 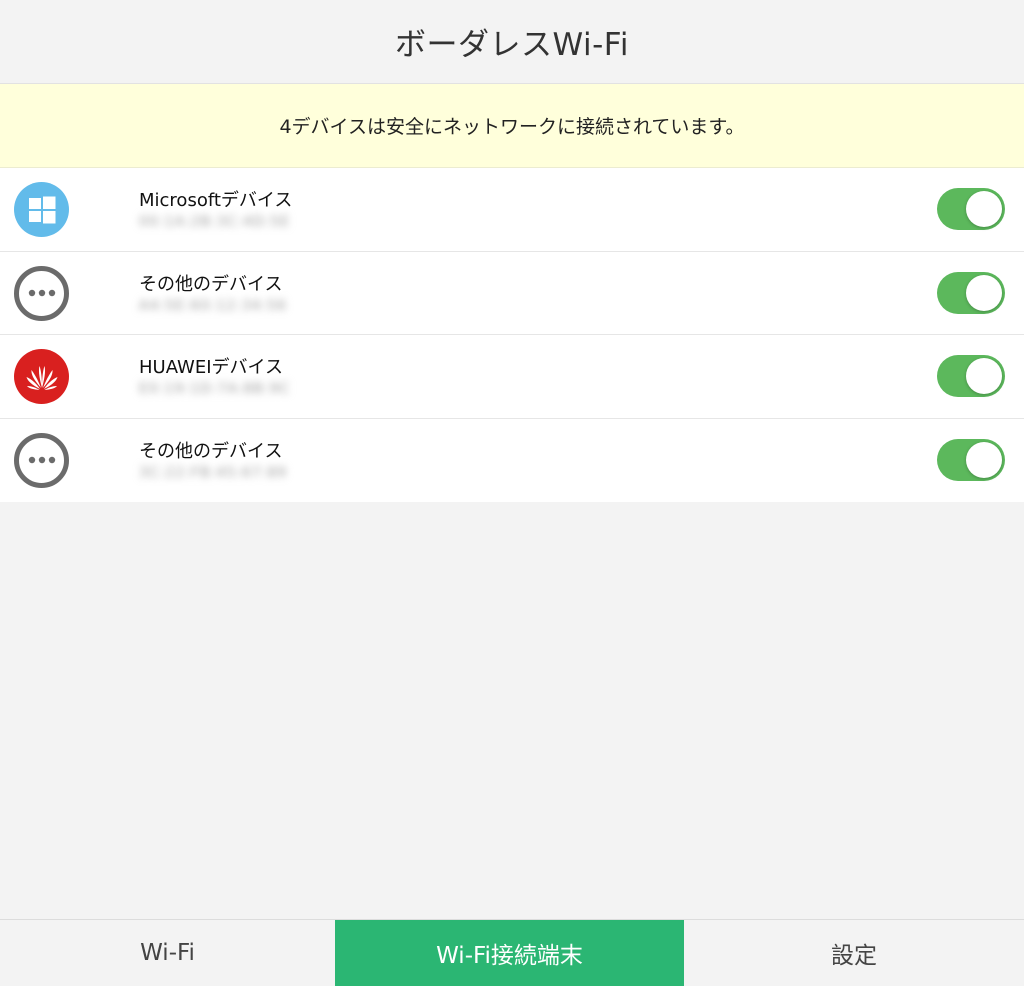 I want to click on bottom-tab-bar: Wi-Fi Wi-Fi接続端末 設定, so click(x=512, y=952).